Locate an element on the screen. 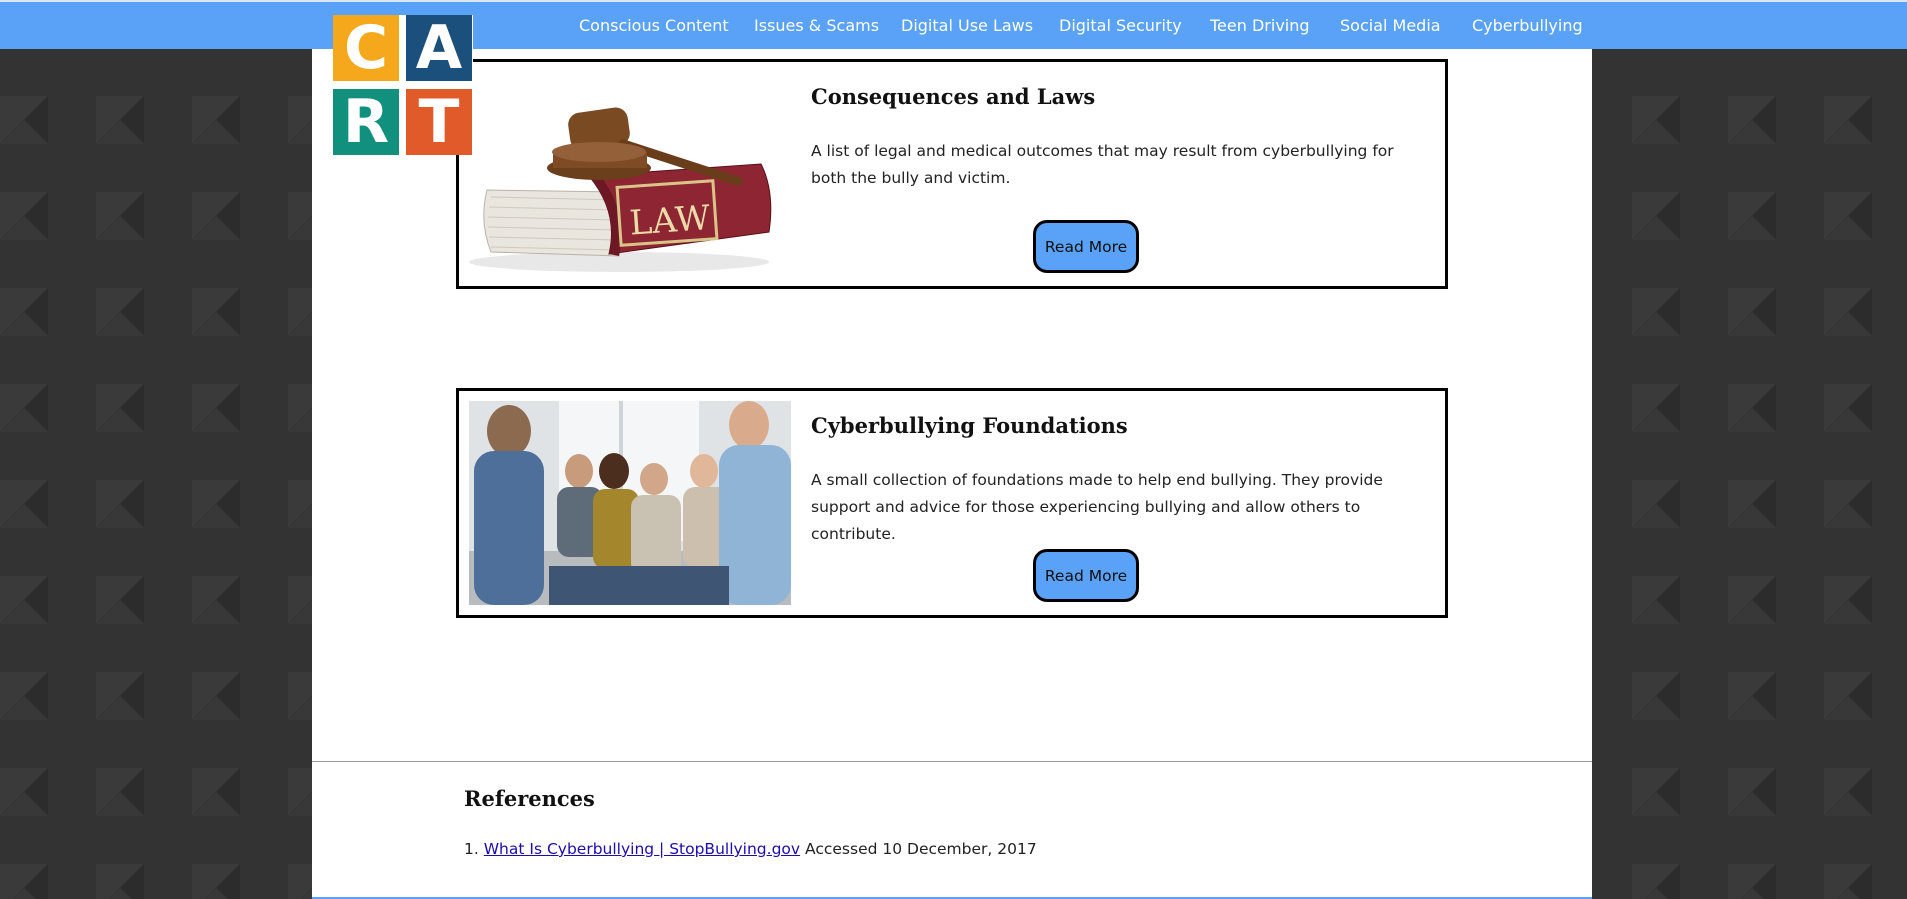 Image resolution: width=1907 pixels, height=899 pixels. nav-item-issues-scams: Issues & Scams is located at coordinates (816, 25).